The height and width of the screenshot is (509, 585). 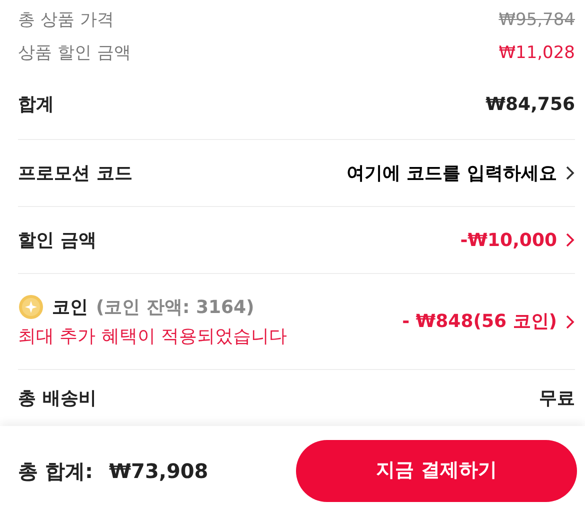 I want to click on row-value-link: -₩10,000, so click(x=517, y=240).